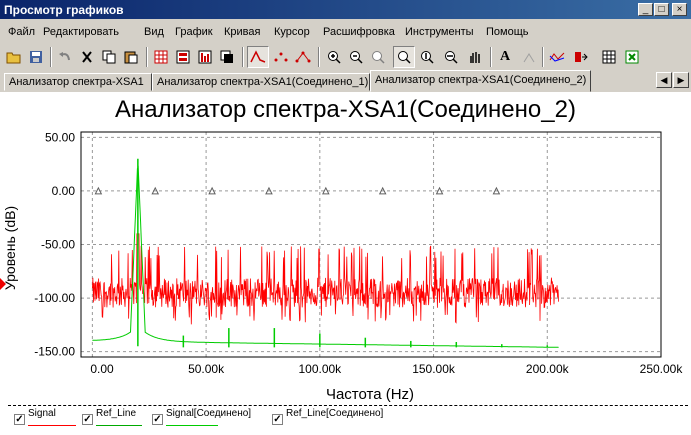 Image resolution: width=691 pixels, height=435 pixels. I want to click on dots-icon, so click(281, 57).